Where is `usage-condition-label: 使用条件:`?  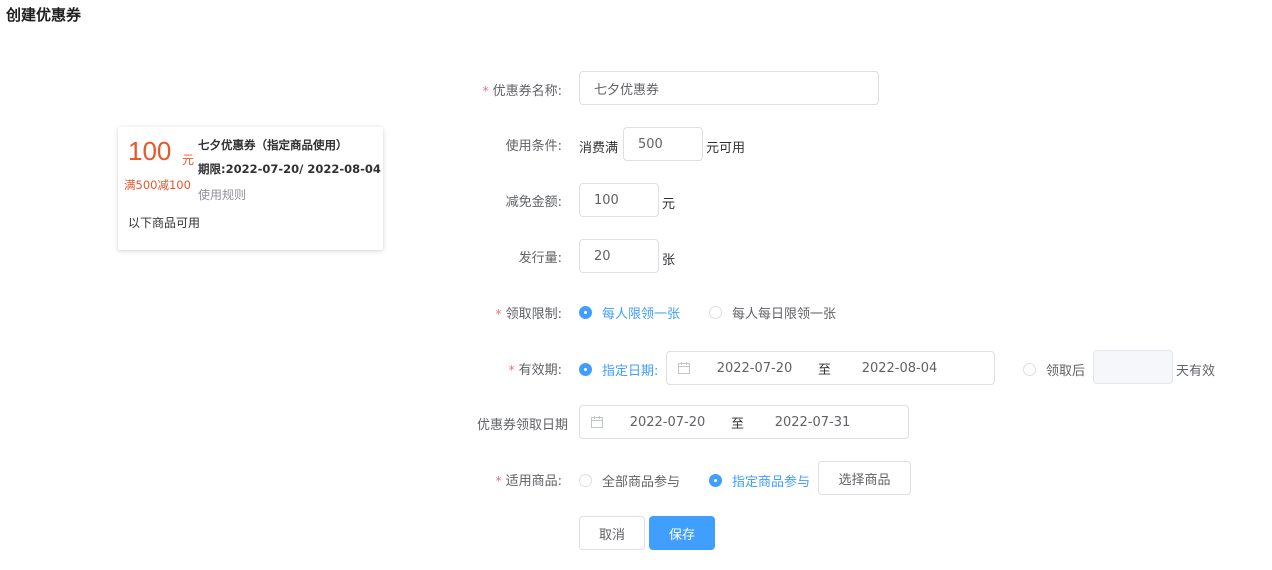
usage-condition-label: 使用条件: is located at coordinates (533, 146).